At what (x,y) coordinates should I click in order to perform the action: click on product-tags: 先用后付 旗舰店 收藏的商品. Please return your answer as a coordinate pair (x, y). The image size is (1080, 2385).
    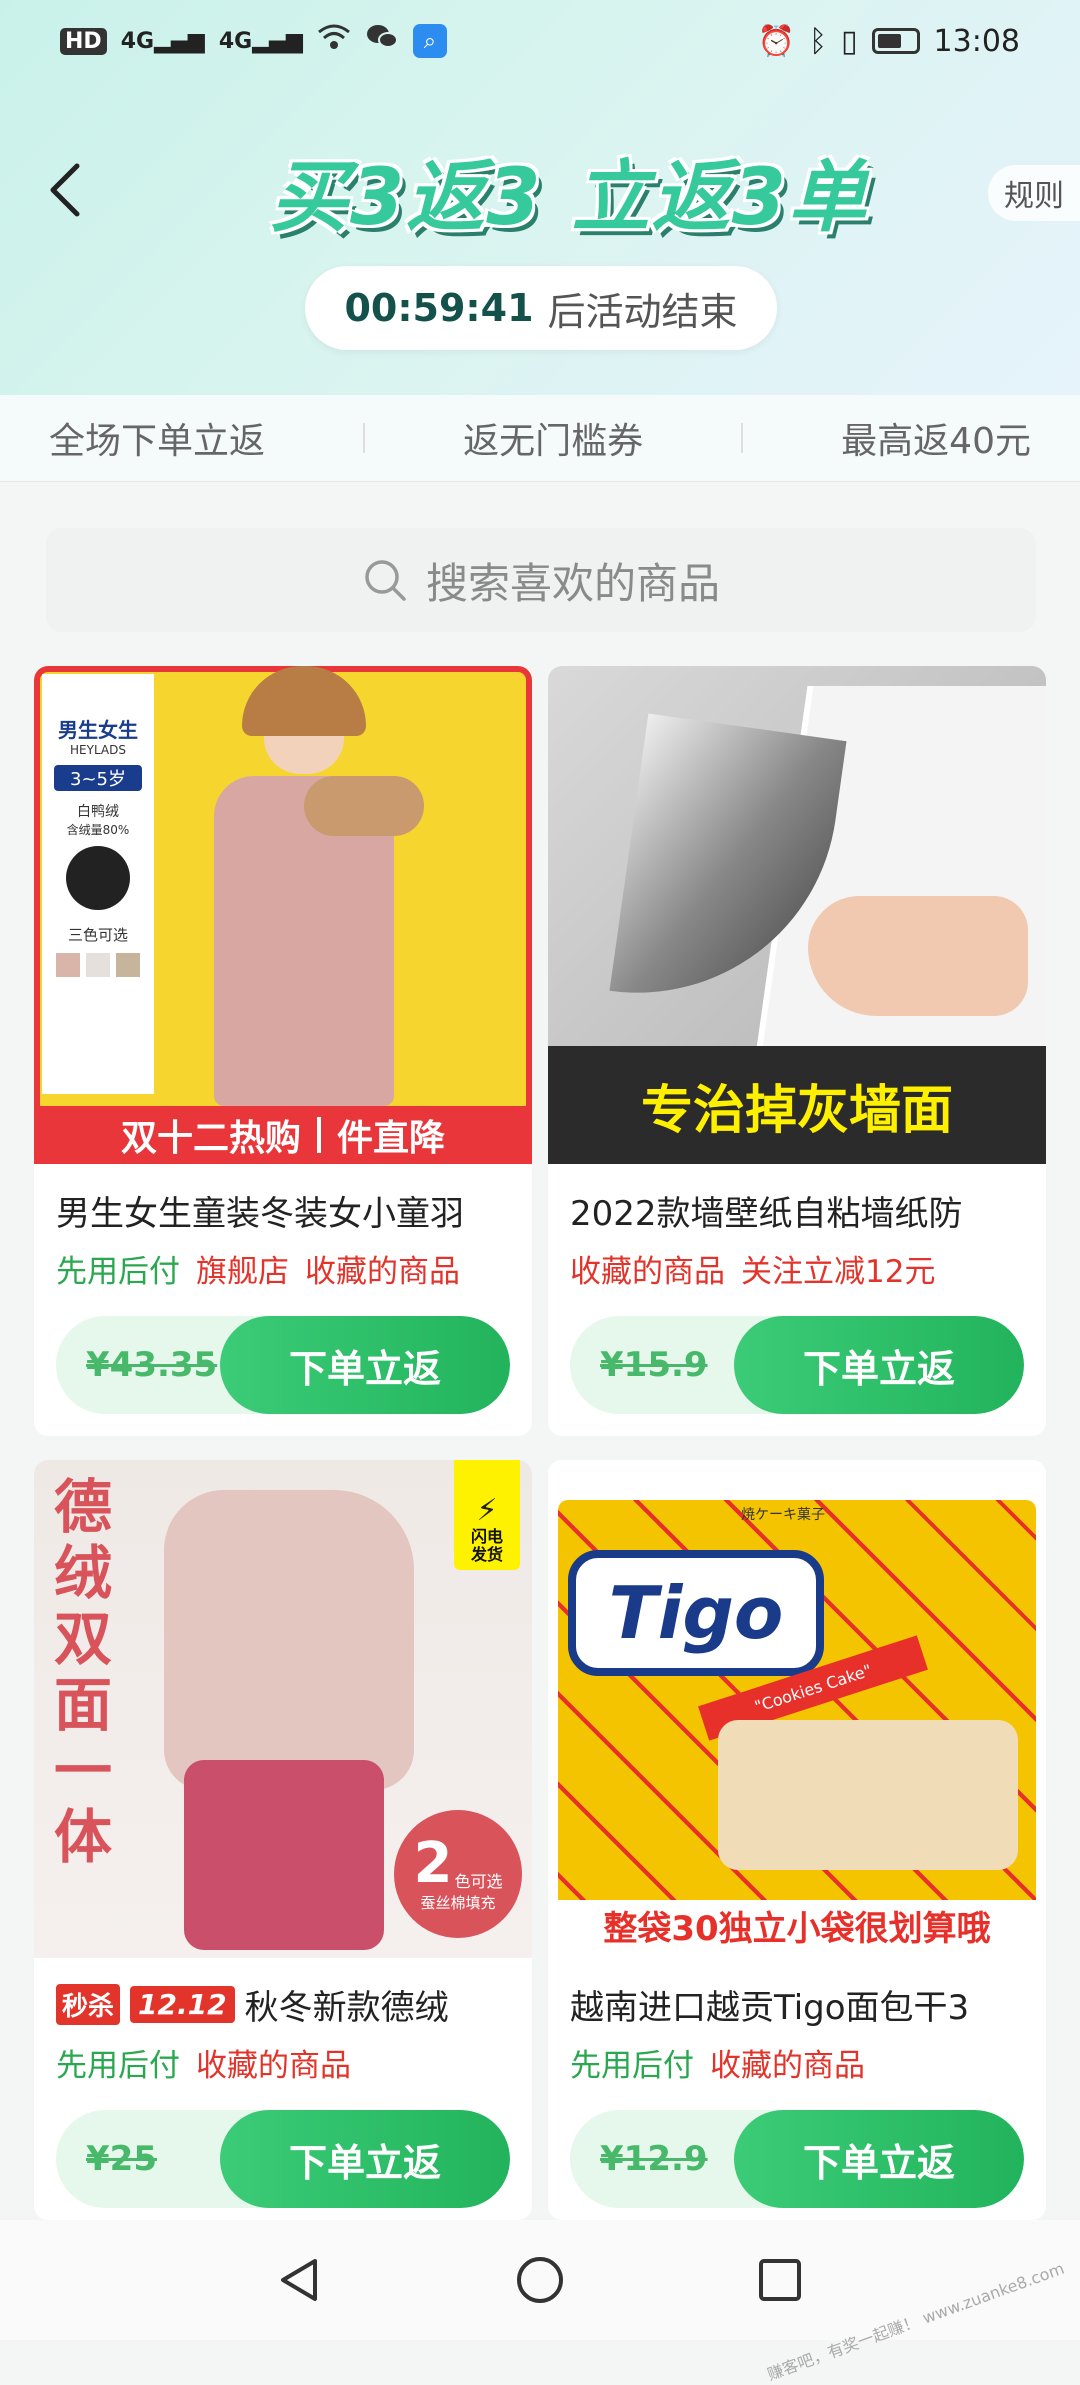
    Looking at the image, I should click on (291, 1268).